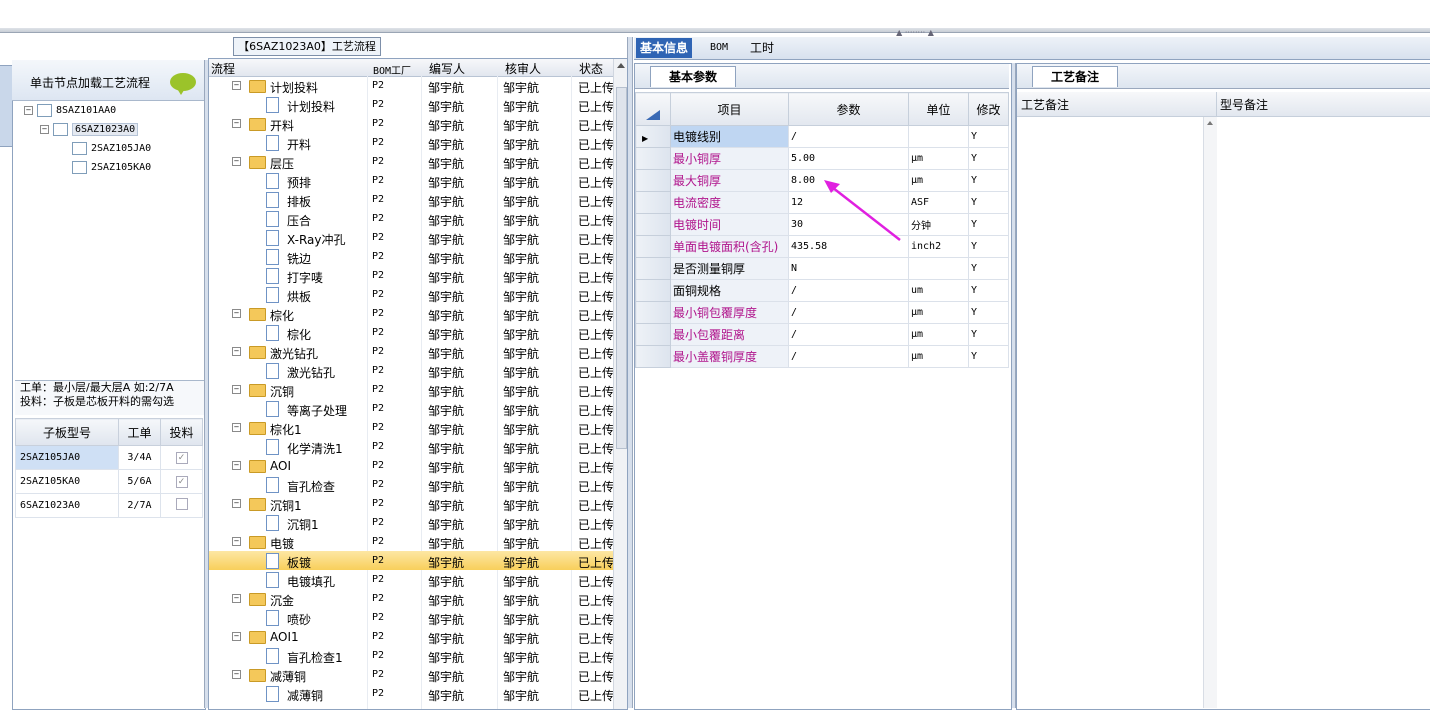 The image size is (1430, 710). What do you see at coordinates (223, 68) in the screenshot?
I see `col-header-flow: 流程` at bounding box center [223, 68].